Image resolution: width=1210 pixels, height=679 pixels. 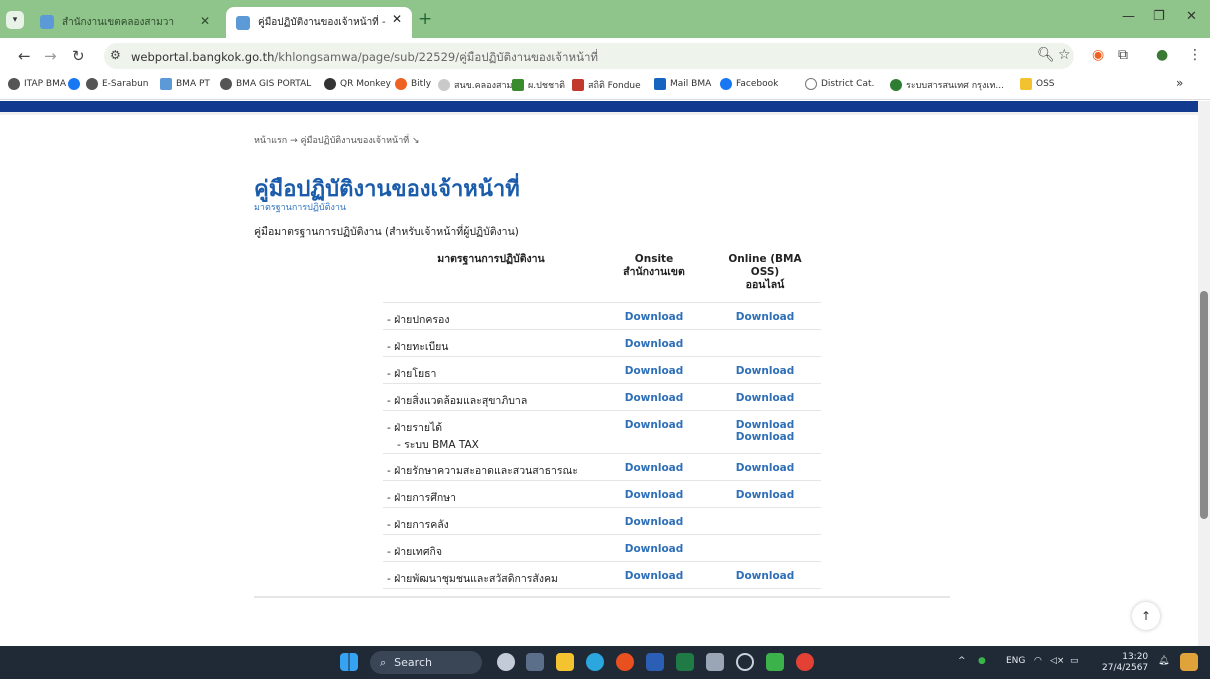 I want to click on bookmark-bma-pt: BMA PT, so click(x=185, y=84).